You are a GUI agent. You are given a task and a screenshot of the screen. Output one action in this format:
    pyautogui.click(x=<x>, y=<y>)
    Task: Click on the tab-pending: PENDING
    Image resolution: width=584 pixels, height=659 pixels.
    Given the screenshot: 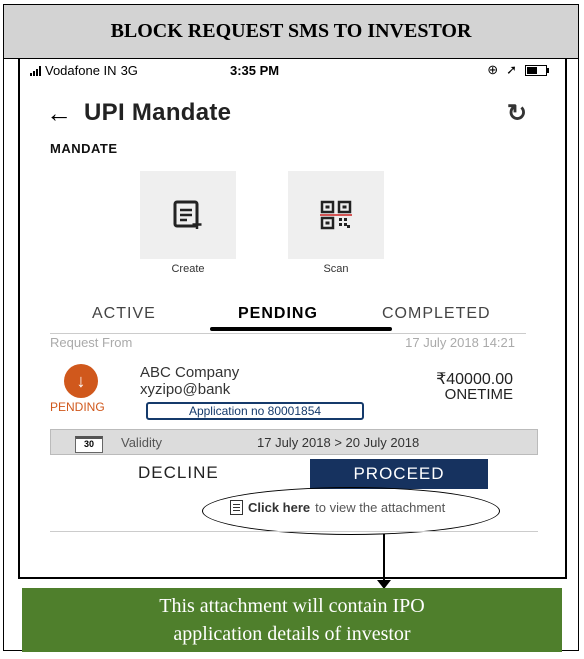 What is the action you would take?
    pyautogui.click(x=278, y=314)
    